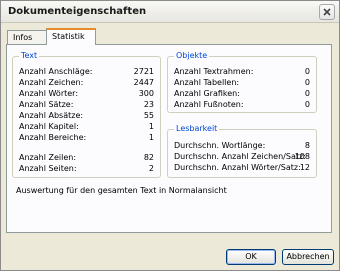  Describe the element at coordinates (51, 82) in the screenshot. I see `stat-label: Anzahl Zeichen:` at that location.